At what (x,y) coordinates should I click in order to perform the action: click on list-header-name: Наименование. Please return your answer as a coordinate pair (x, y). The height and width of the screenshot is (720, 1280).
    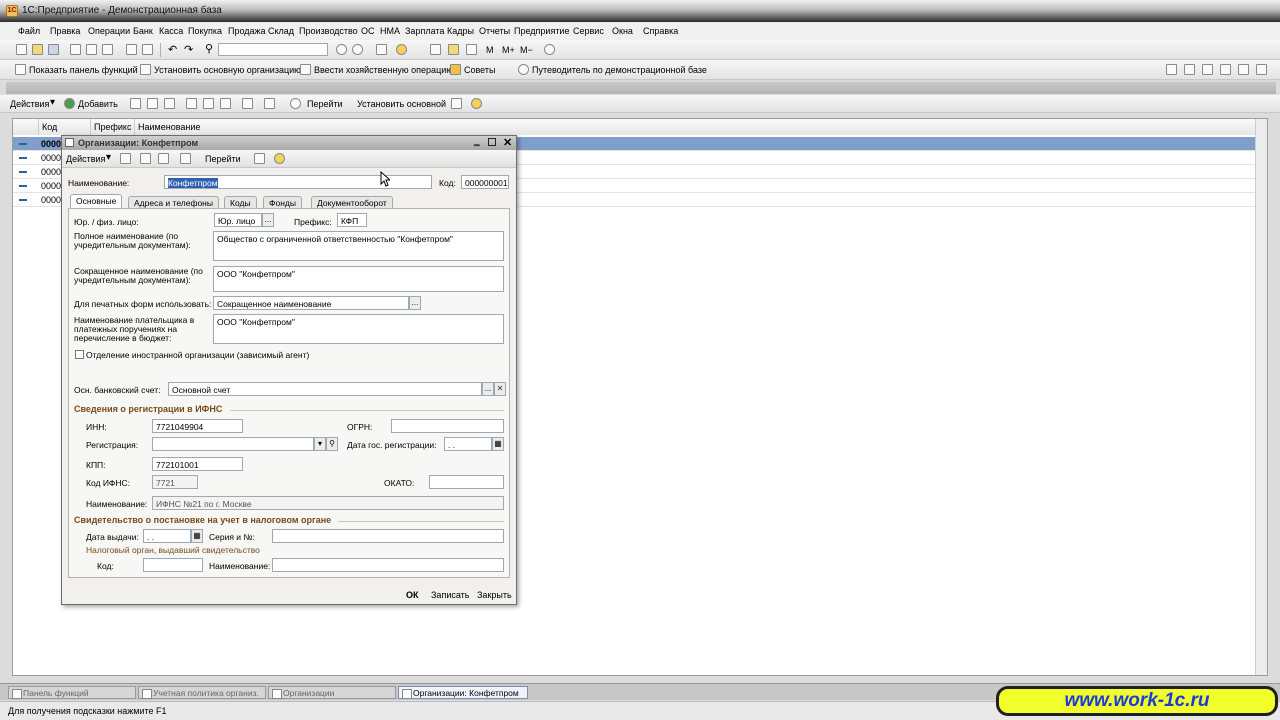
    Looking at the image, I should click on (696, 127).